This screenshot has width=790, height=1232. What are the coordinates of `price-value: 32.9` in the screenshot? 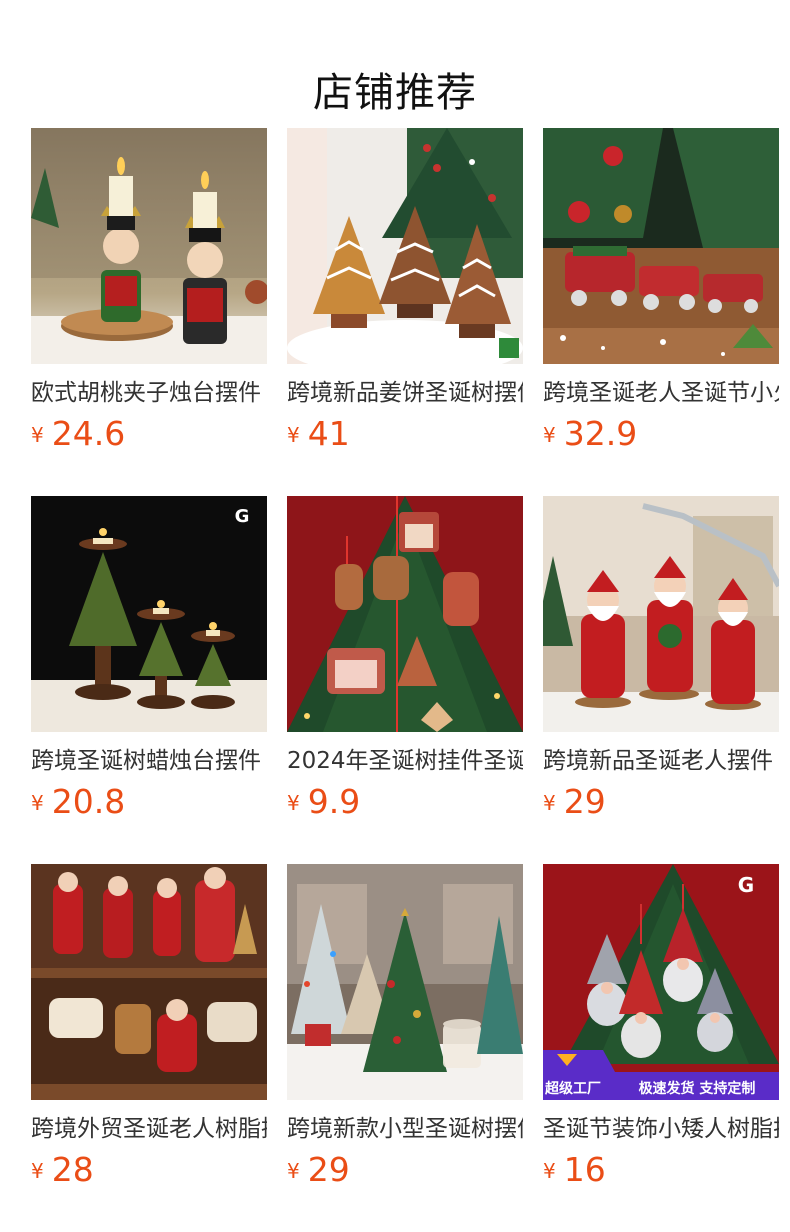 It's located at (600, 433).